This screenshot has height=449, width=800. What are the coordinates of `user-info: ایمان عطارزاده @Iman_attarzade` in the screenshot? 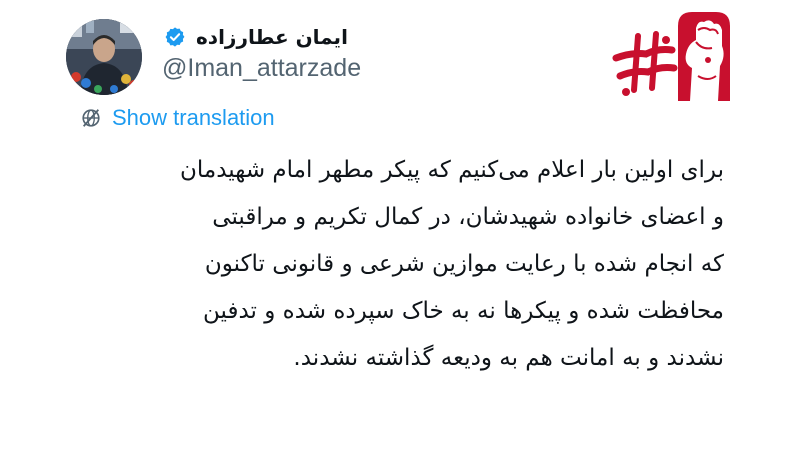 It's located at (280, 55).